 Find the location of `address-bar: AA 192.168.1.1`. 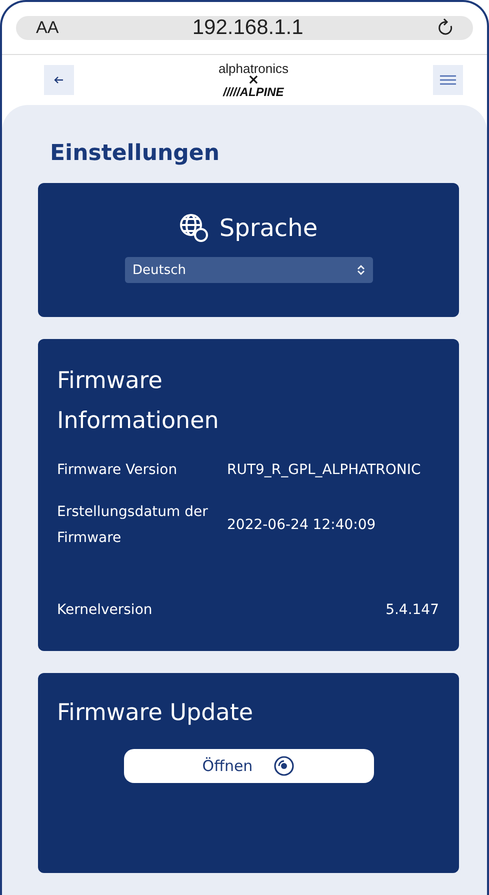

address-bar: AA 192.168.1.1 is located at coordinates (244, 28).